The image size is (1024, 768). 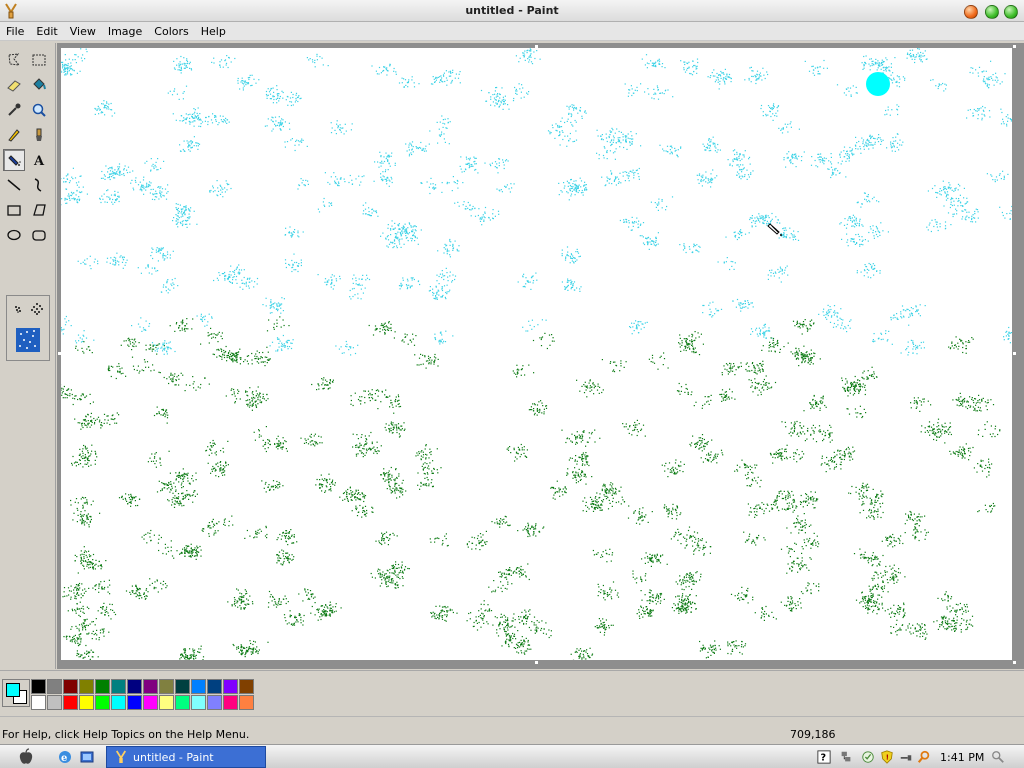 I want to click on ellipse-icon, so click(x=14, y=235).